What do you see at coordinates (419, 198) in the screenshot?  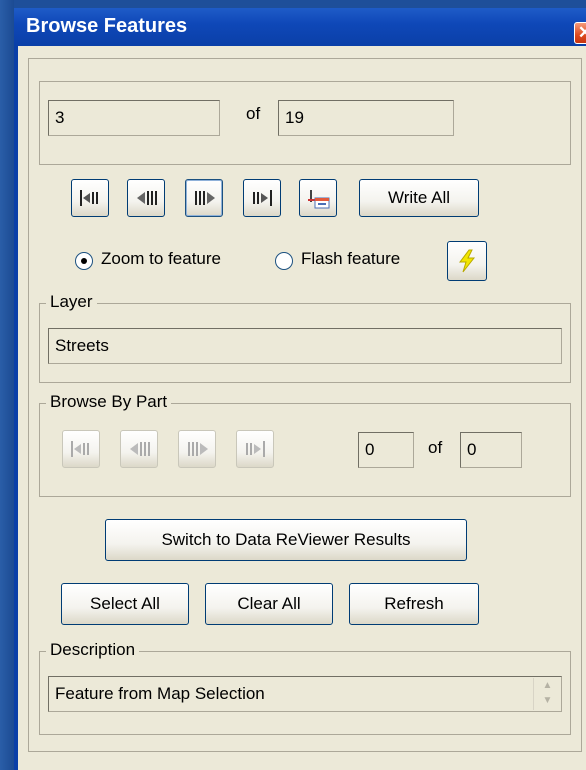 I see `write-all-button: Write All` at bounding box center [419, 198].